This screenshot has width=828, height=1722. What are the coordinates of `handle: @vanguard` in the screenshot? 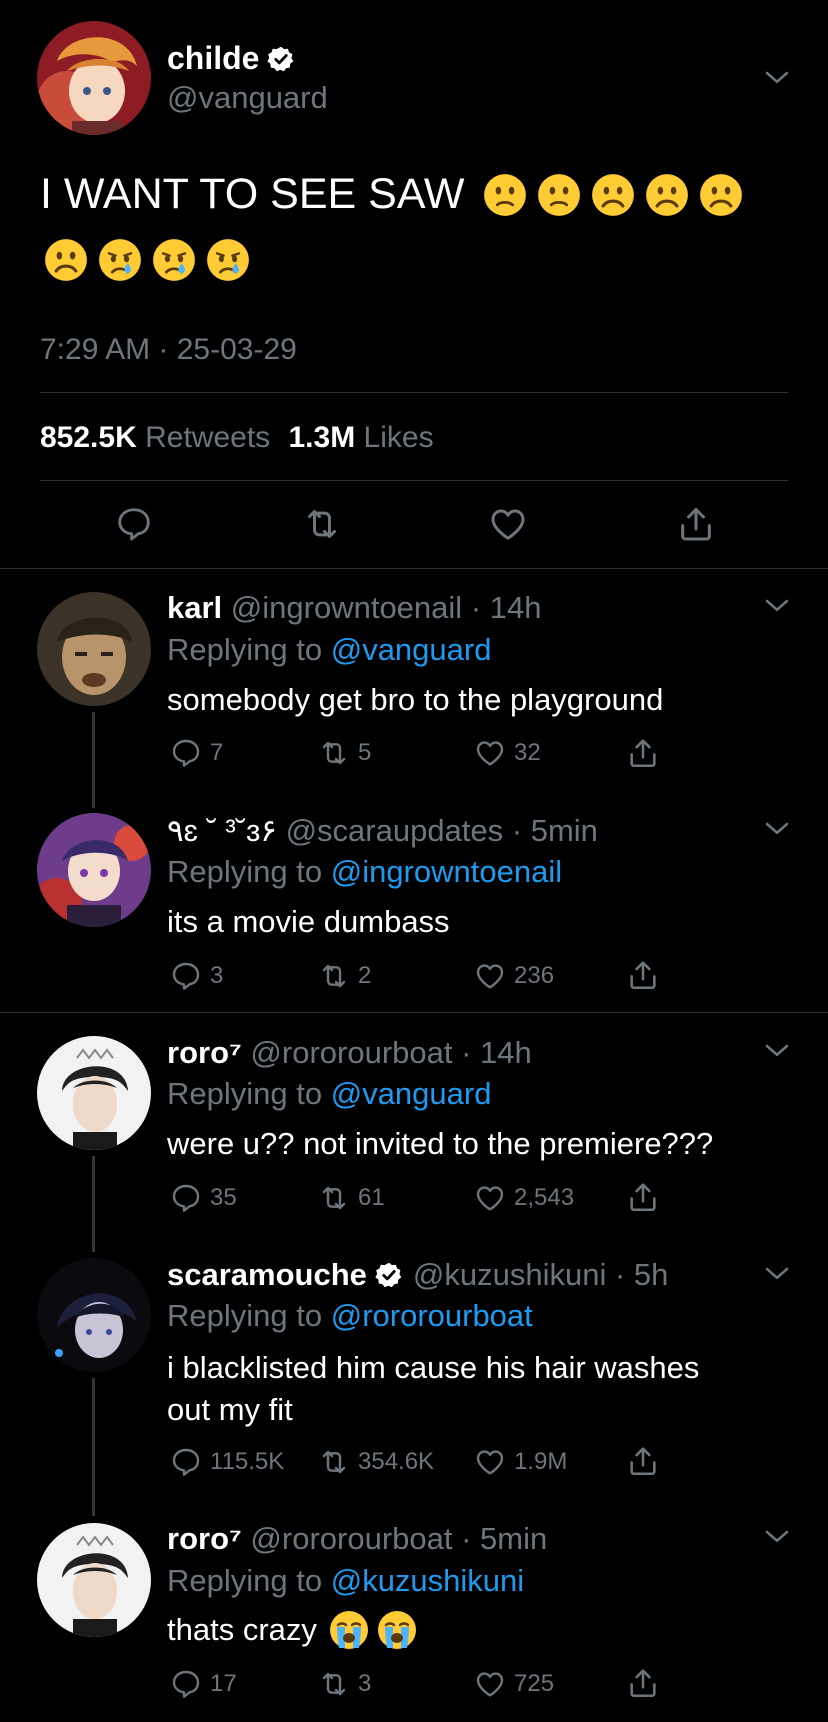 It's located at (247, 98).